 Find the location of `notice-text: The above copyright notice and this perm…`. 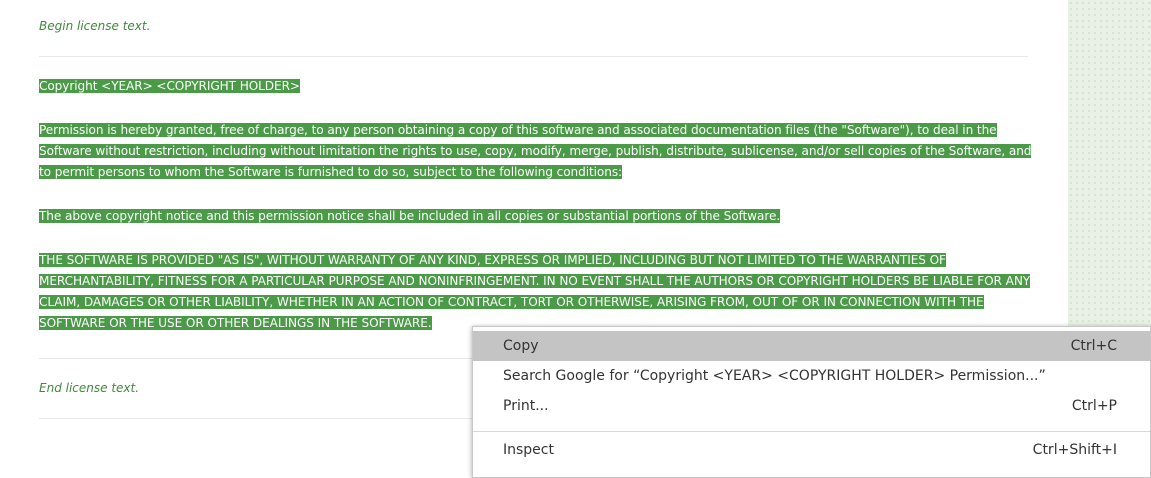

notice-text: The above copyright notice and this perm… is located at coordinates (410, 216).